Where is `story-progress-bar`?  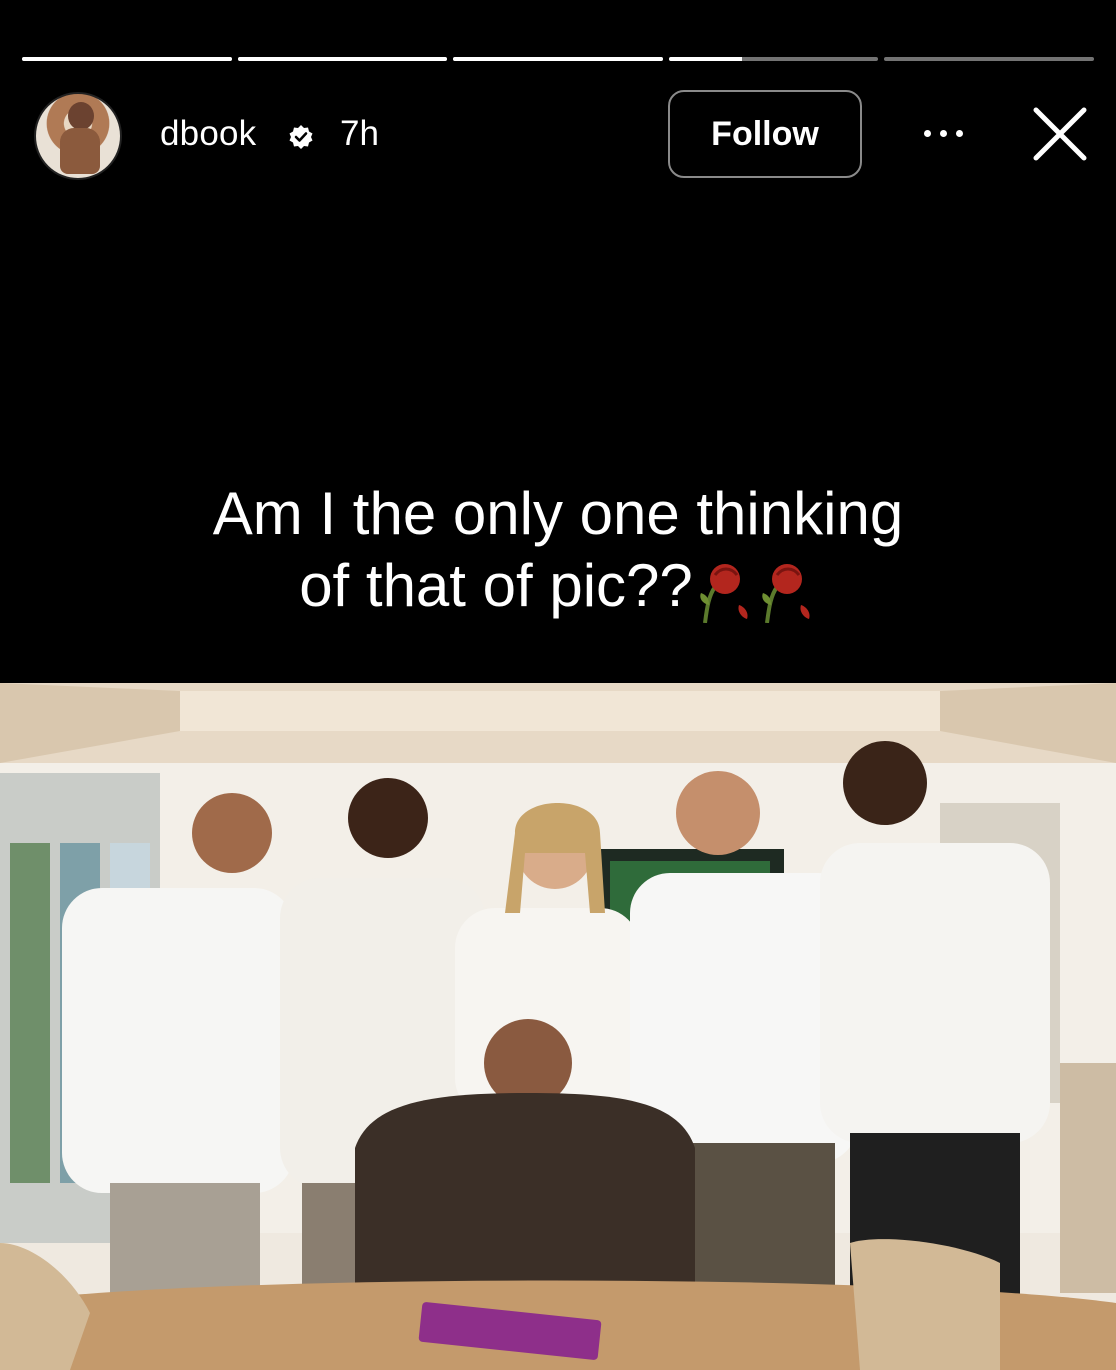
story-progress-bar is located at coordinates (558, 59).